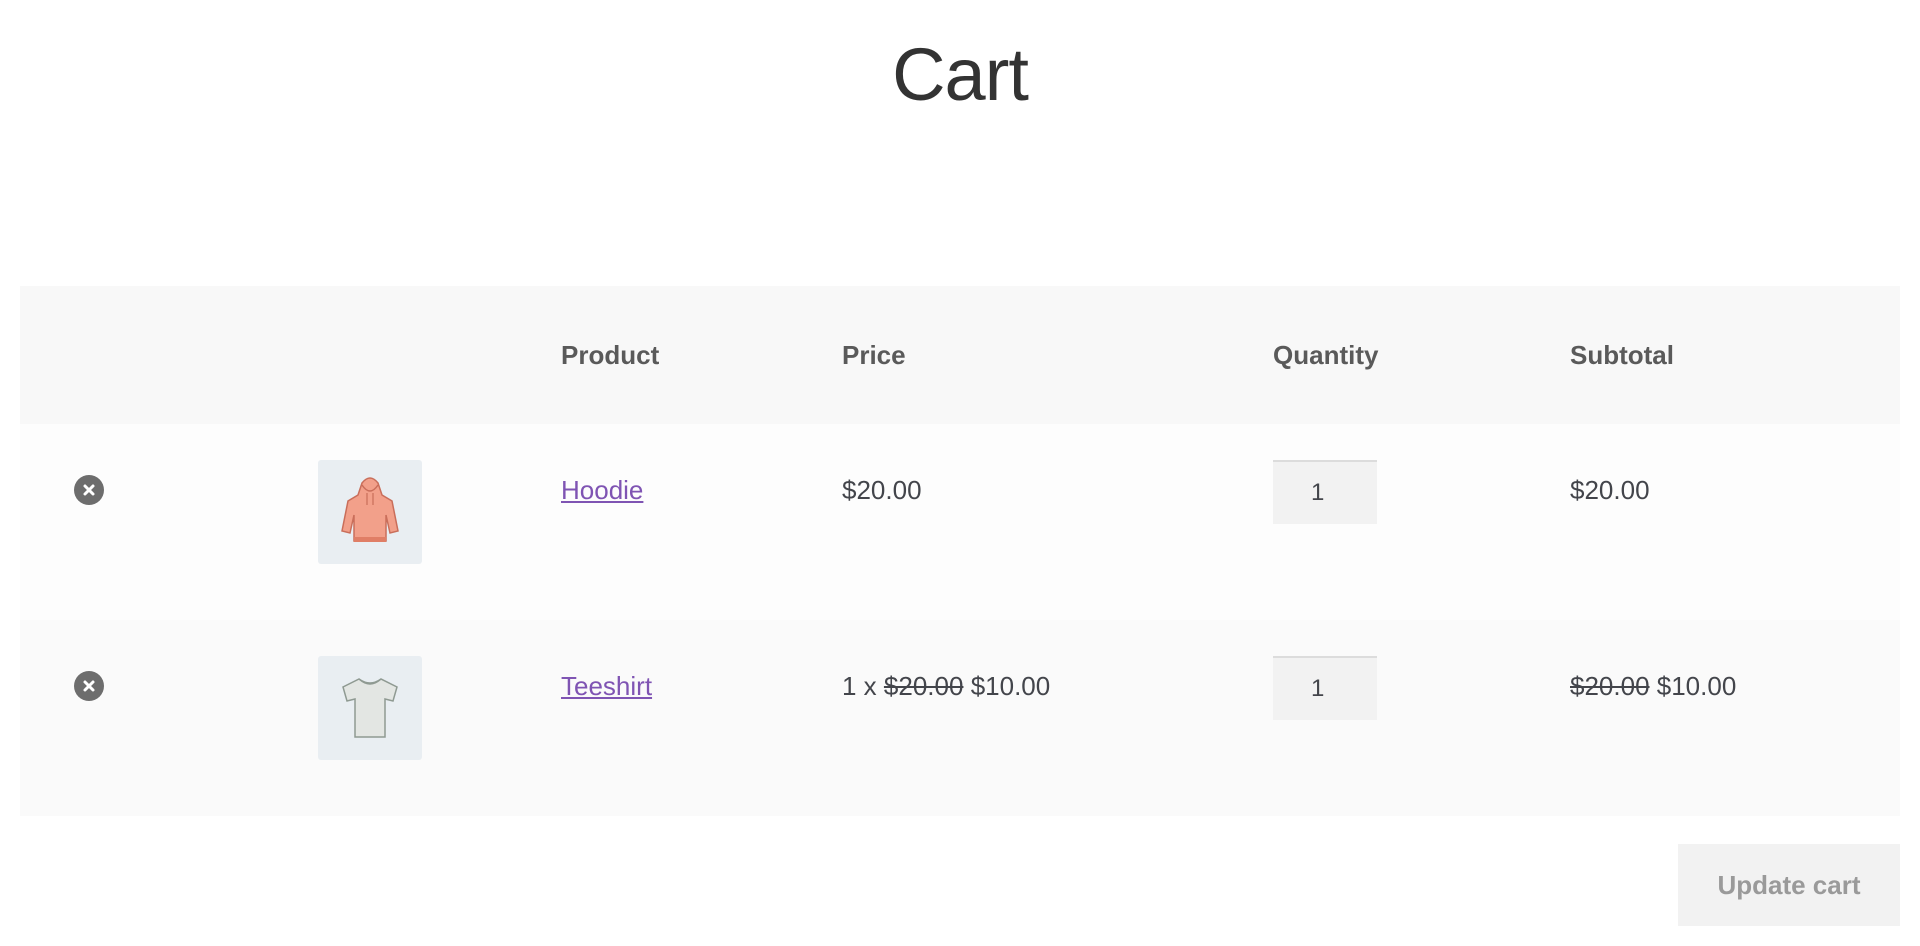 The width and height of the screenshot is (1920, 946). Describe the element at coordinates (1696, 686) in the screenshot. I see `subtotal-value: $10.00` at that location.